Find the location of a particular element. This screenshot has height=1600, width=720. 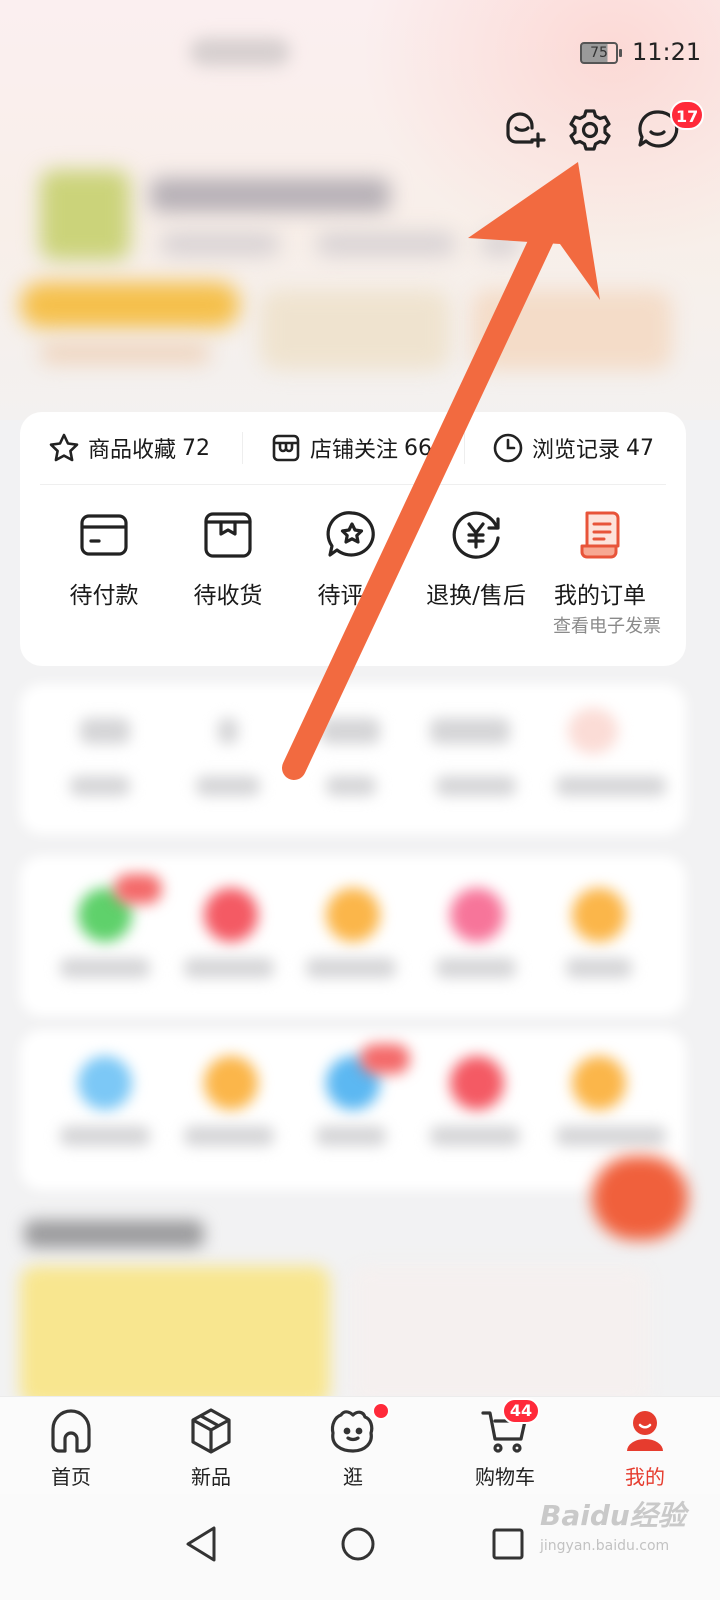

receipt-icon is located at coordinates (600, 535).